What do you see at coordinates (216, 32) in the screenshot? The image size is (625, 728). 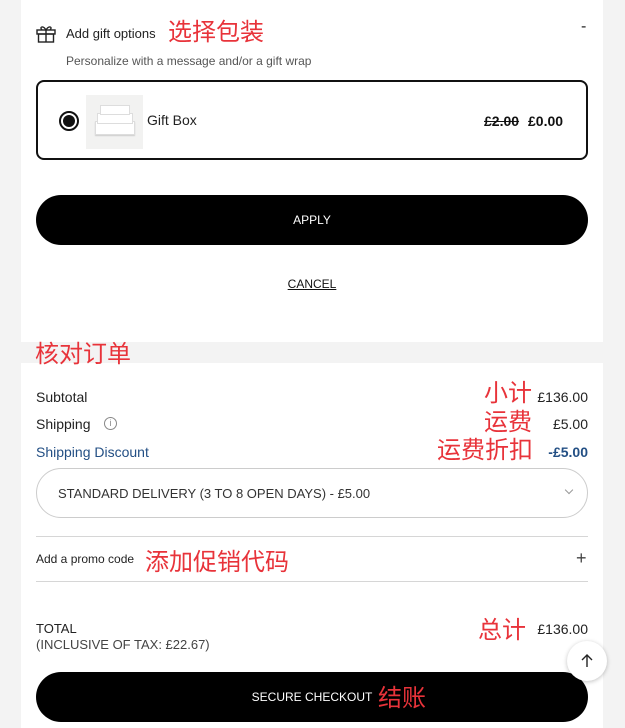 I see `annotation-gift: 选择包装` at bounding box center [216, 32].